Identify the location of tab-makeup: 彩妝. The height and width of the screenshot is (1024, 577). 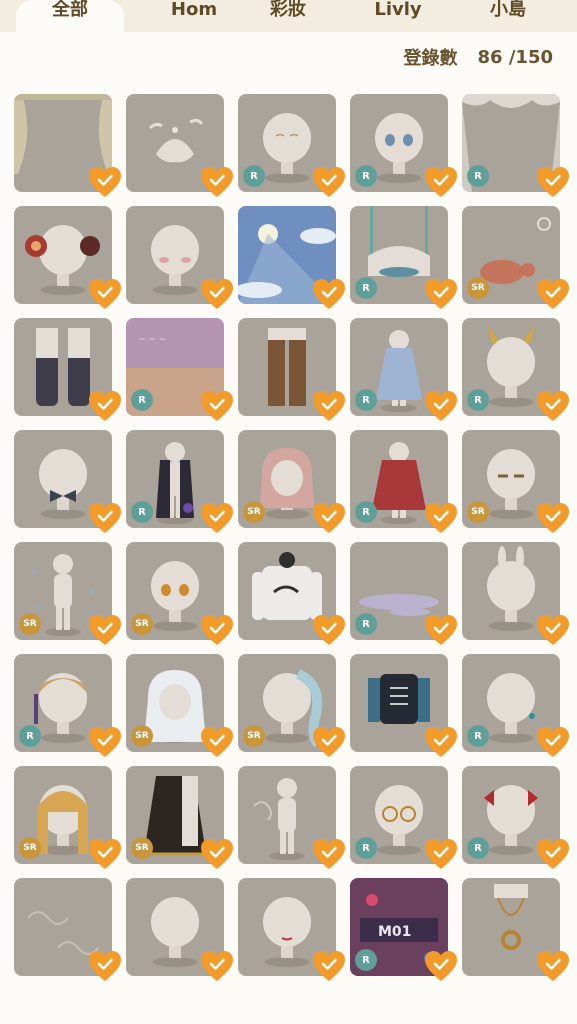
(288, 16).